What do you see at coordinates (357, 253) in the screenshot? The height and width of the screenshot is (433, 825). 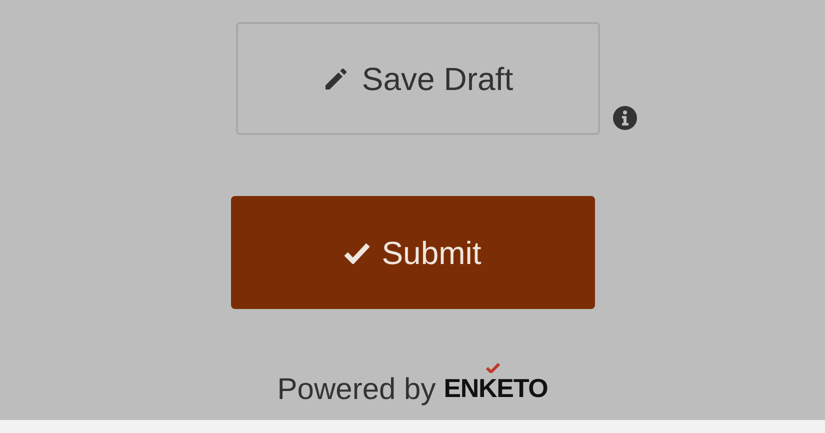 I see `checkmark-icon` at bounding box center [357, 253].